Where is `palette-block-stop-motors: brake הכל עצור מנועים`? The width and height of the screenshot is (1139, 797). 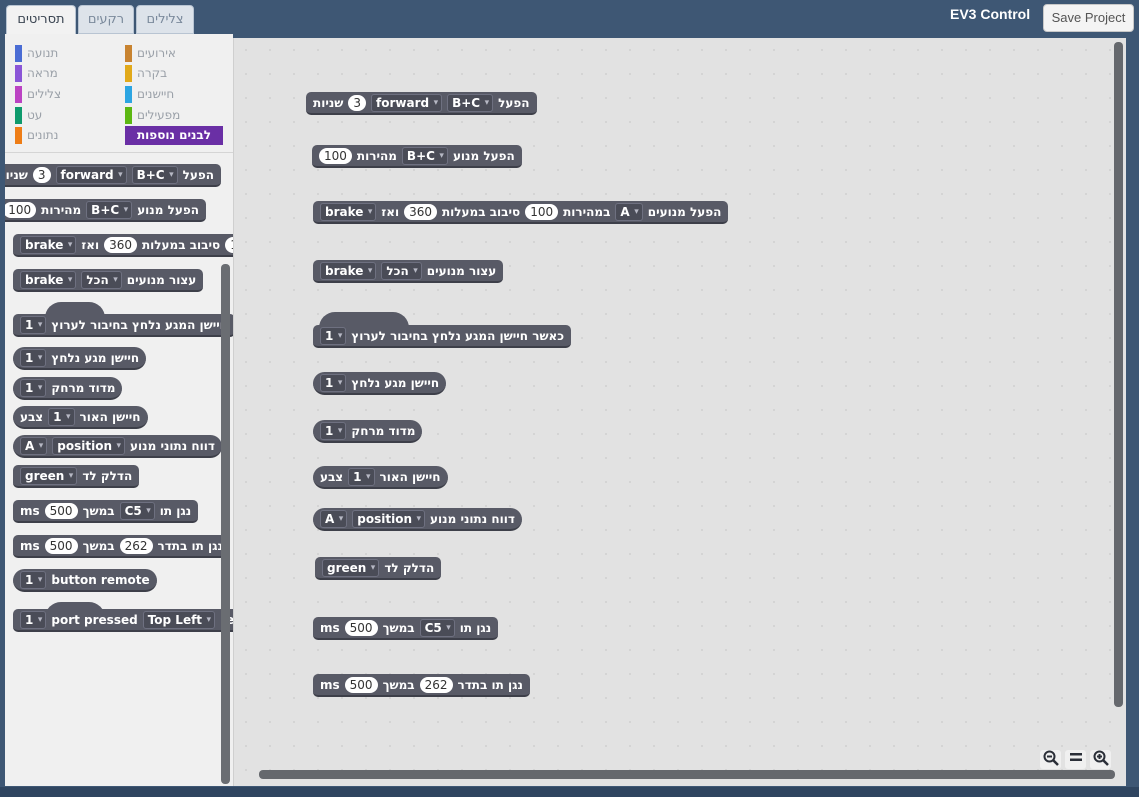
palette-block-stop-motors: brake הכל עצור מנועים is located at coordinates (108, 280).